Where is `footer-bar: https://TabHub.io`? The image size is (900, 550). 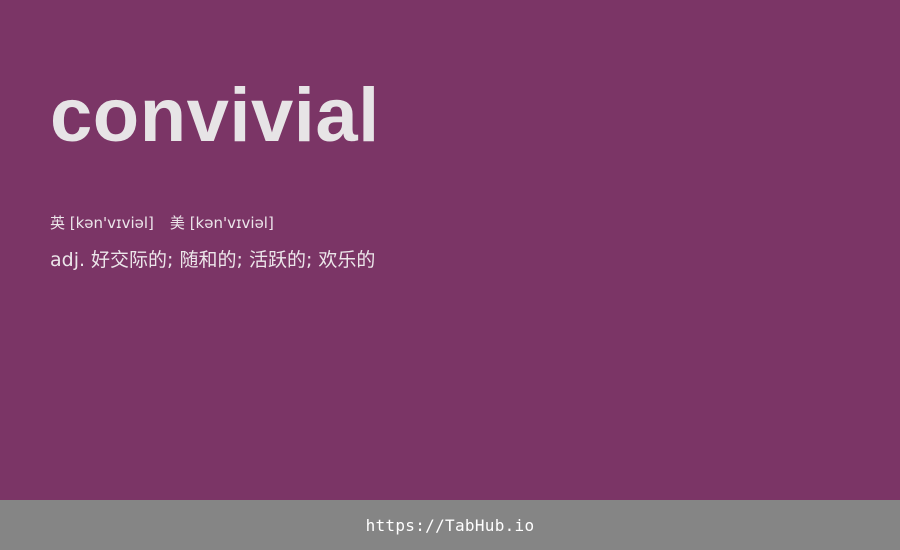
footer-bar: https://TabHub.io is located at coordinates (450, 525).